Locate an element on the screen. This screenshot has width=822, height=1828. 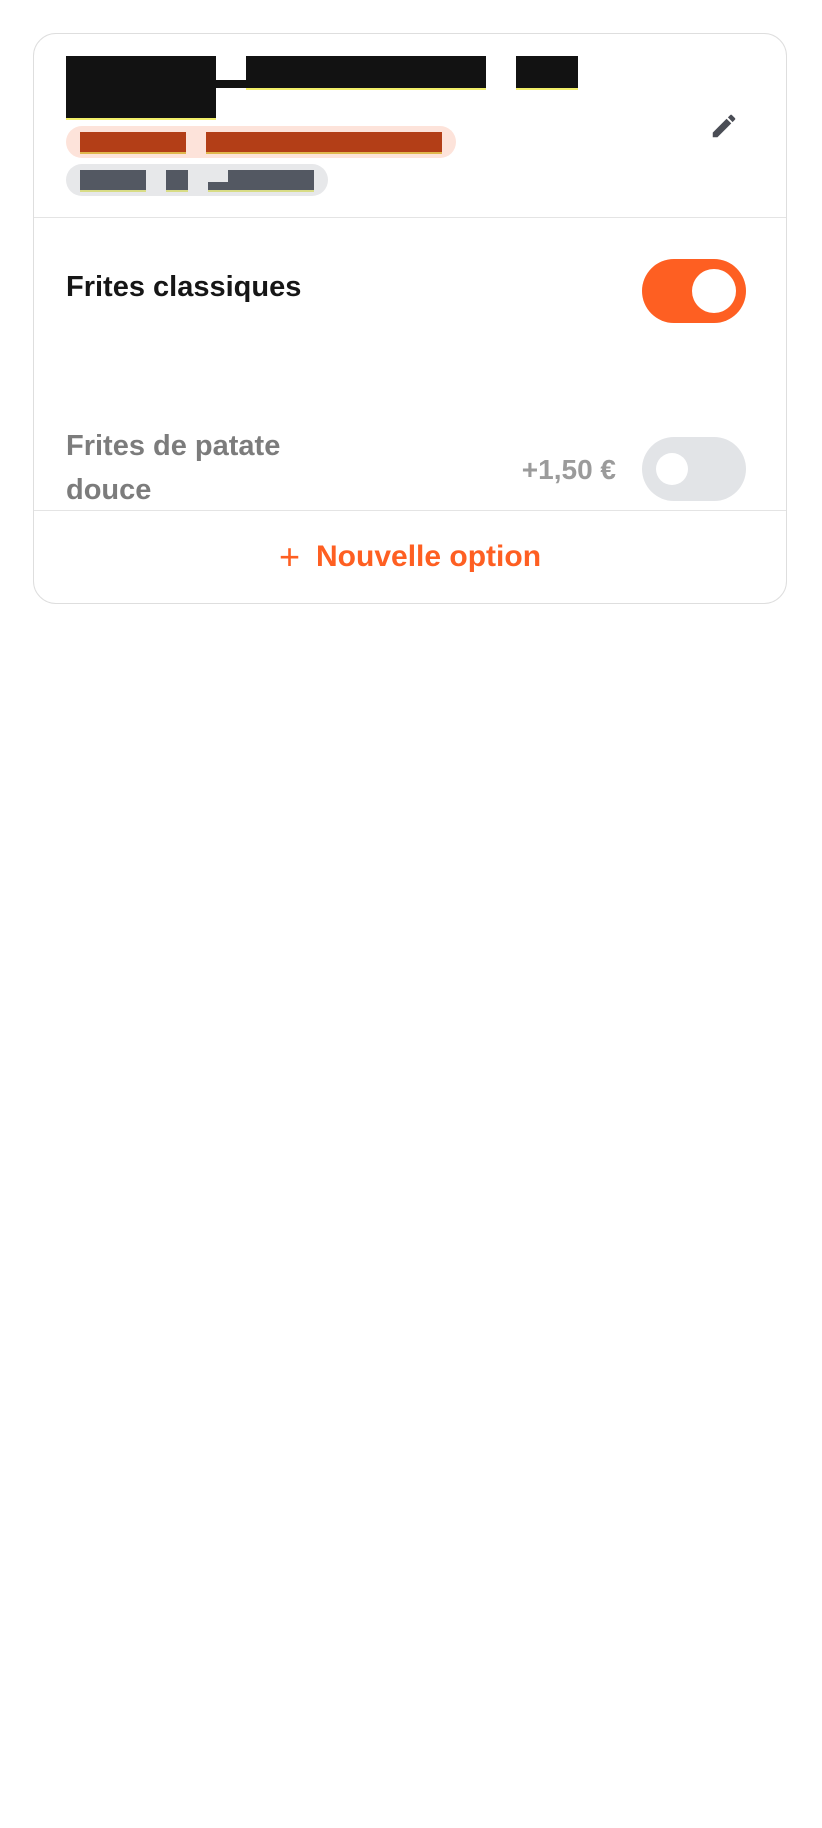
option-name: Frites de patate douce is located at coordinates (173, 468).